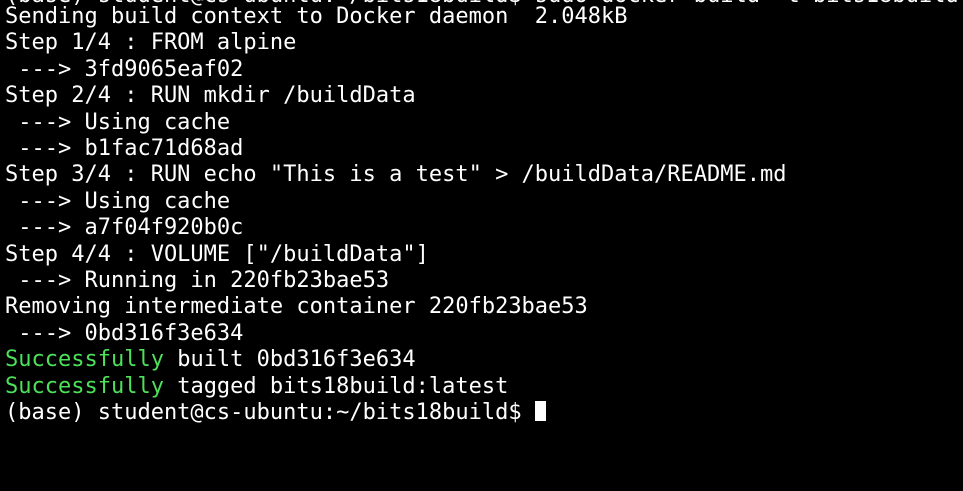 The width and height of the screenshot is (963, 491). What do you see at coordinates (124, 228) in the screenshot?
I see `terminal-line: ---> a7f04f920b0c` at bounding box center [124, 228].